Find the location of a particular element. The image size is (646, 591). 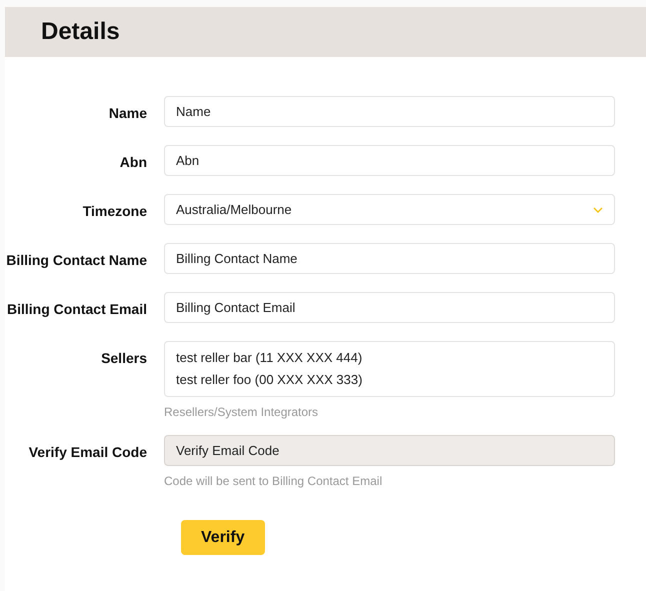

seller-option: test reller foo (00 XXX XXX 333) is located at coordinates (269, 380).